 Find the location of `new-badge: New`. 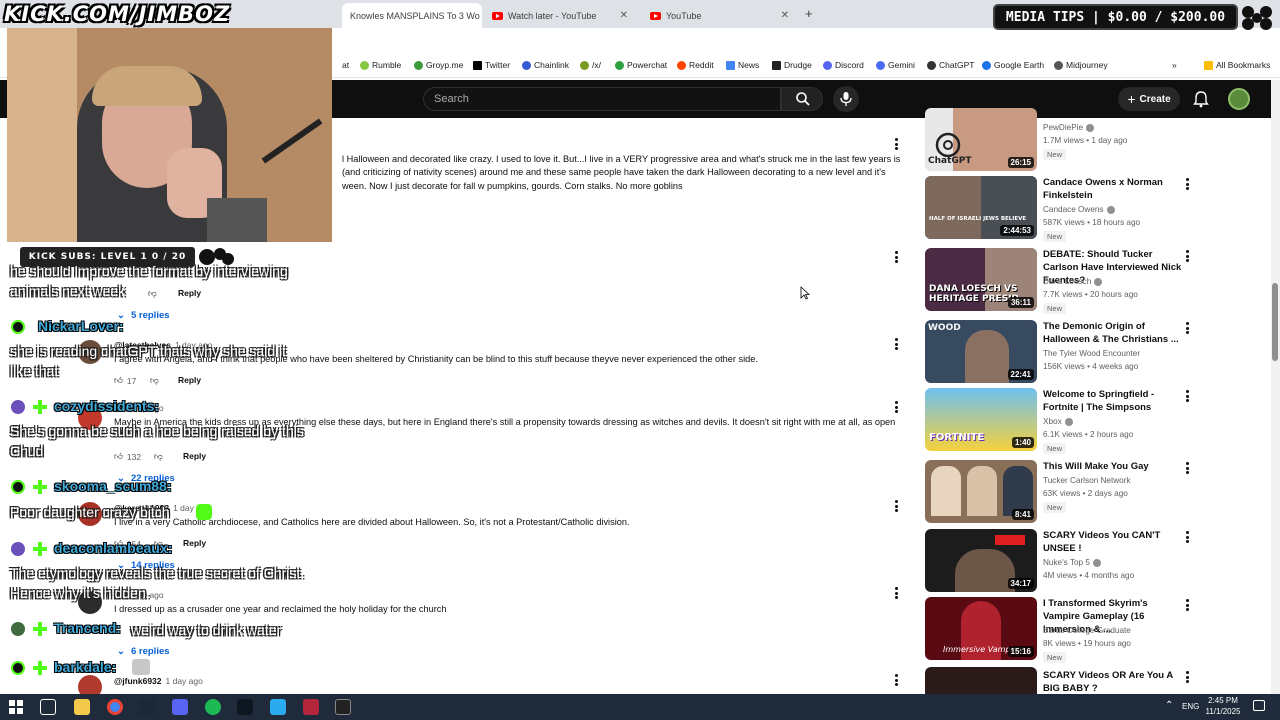

new-badge: New is located at coordinates (1055, 308).